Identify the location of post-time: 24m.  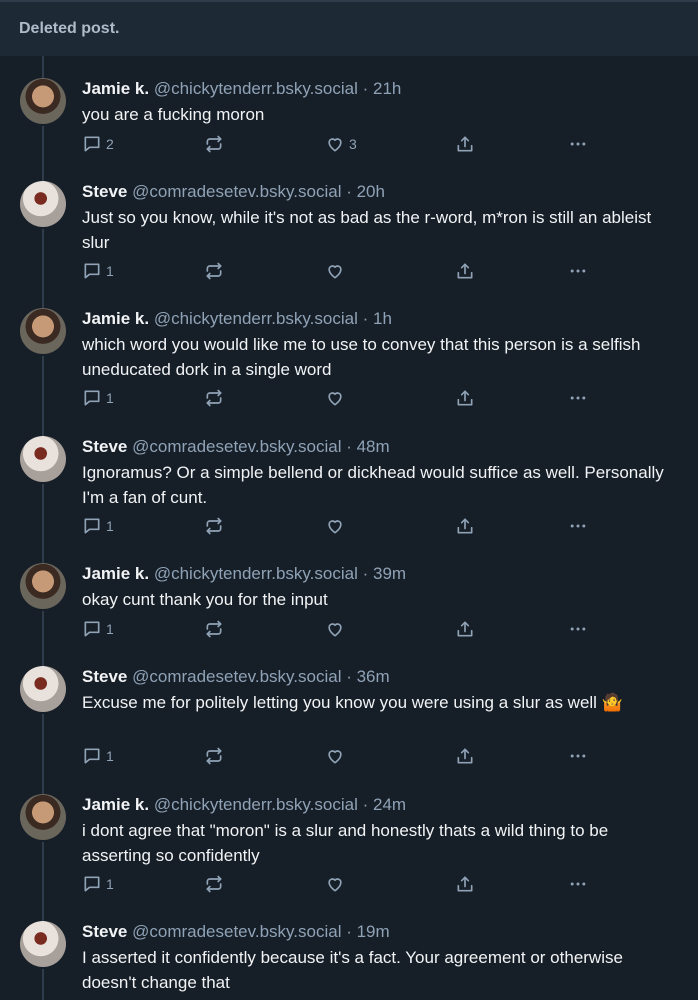
(389, 804).